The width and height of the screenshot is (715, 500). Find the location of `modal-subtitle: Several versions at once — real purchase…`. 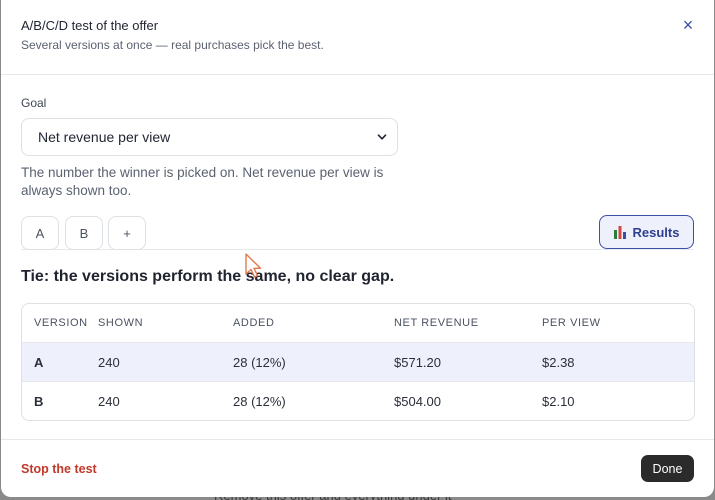

modal-subtitle: Several versions at once — real purchase… is located at coordinates (172, 45).